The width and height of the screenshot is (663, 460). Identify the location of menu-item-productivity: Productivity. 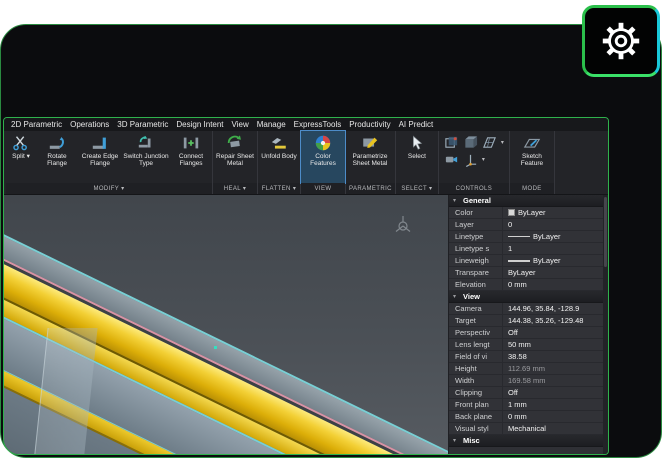
(369, 124).